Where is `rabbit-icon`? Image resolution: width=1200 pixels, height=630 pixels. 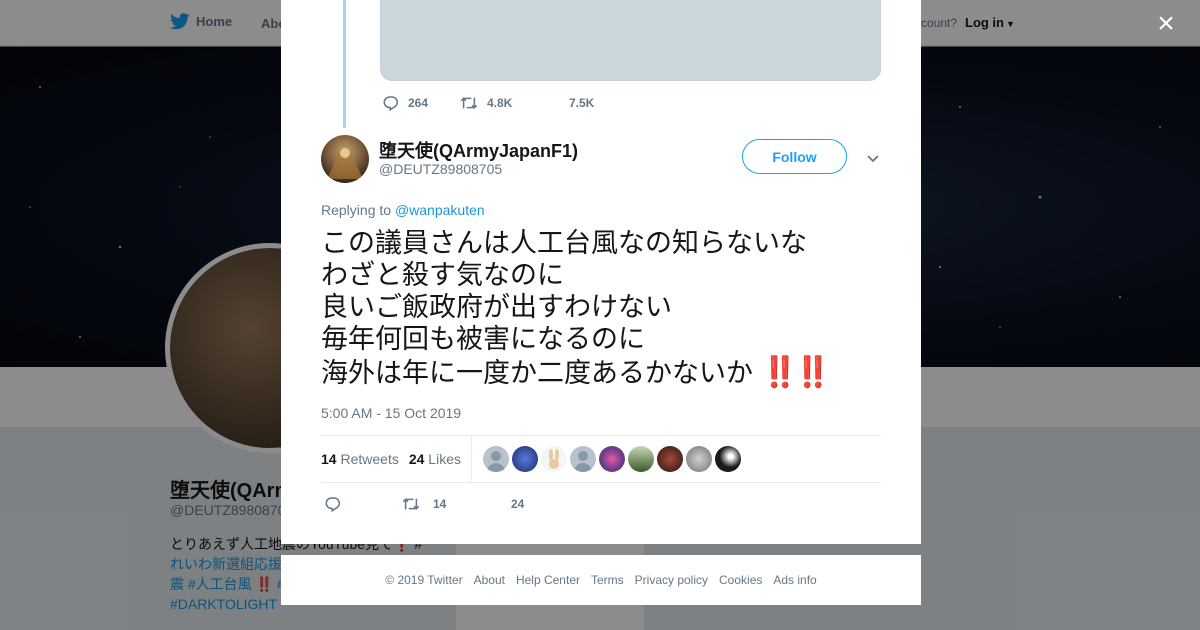 rabbit-icon is located at coordinates (553, 459).